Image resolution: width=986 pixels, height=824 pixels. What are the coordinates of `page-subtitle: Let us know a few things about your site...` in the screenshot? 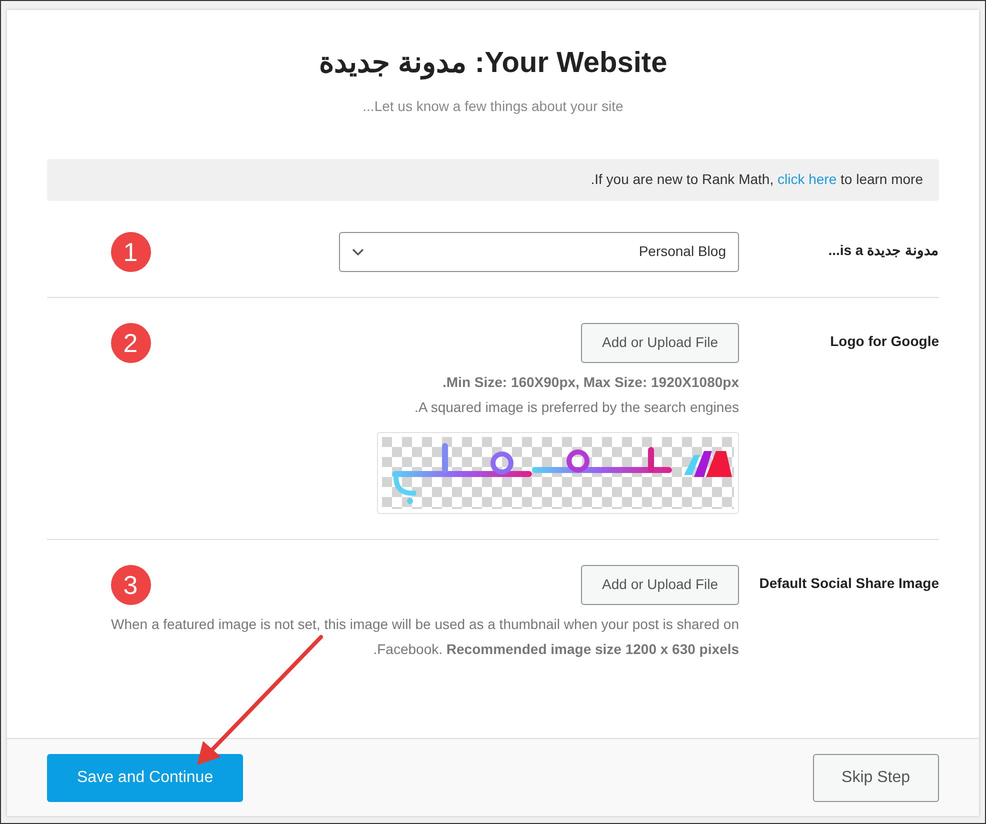 It's located at (493, 106).